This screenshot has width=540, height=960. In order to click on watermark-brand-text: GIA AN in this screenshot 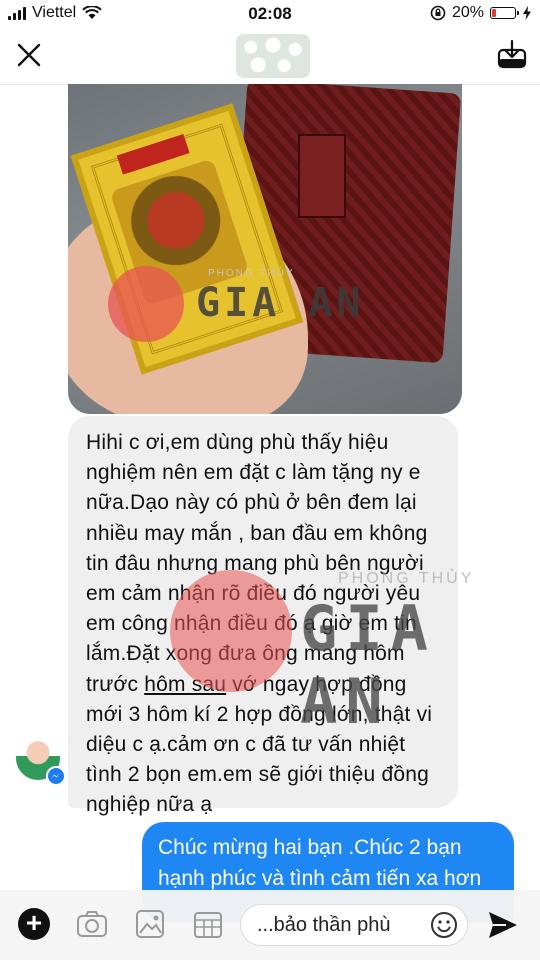, I will do `click(280, 303)`.